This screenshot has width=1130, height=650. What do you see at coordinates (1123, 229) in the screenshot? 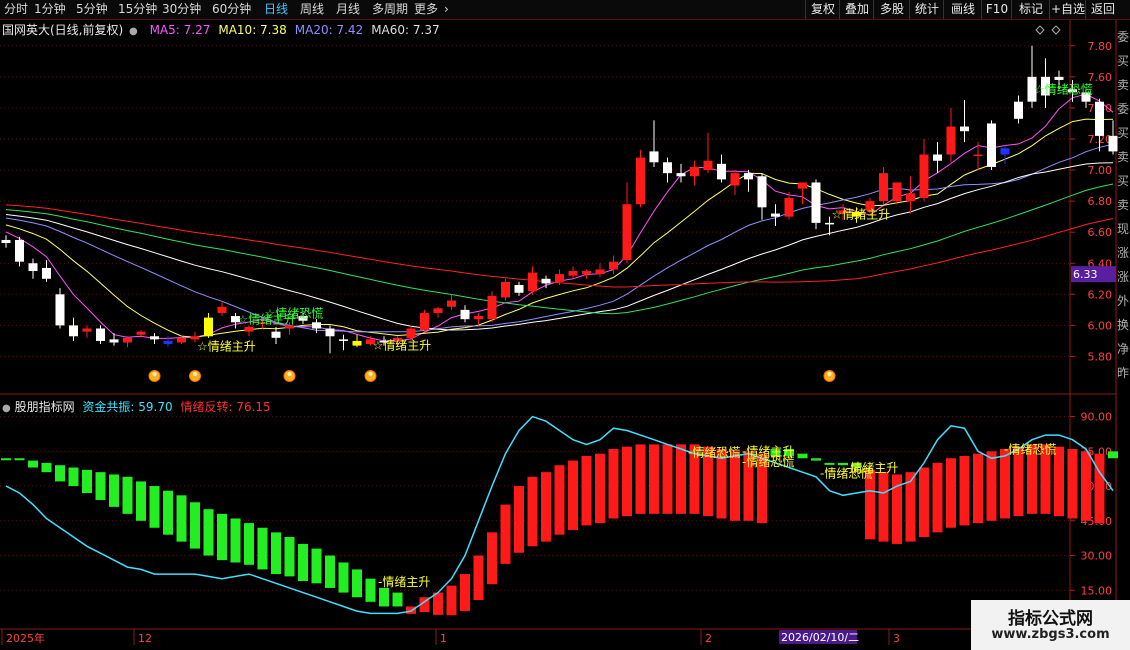
I see `quote-strip-char: 现` at bounding box center [1123, 229].